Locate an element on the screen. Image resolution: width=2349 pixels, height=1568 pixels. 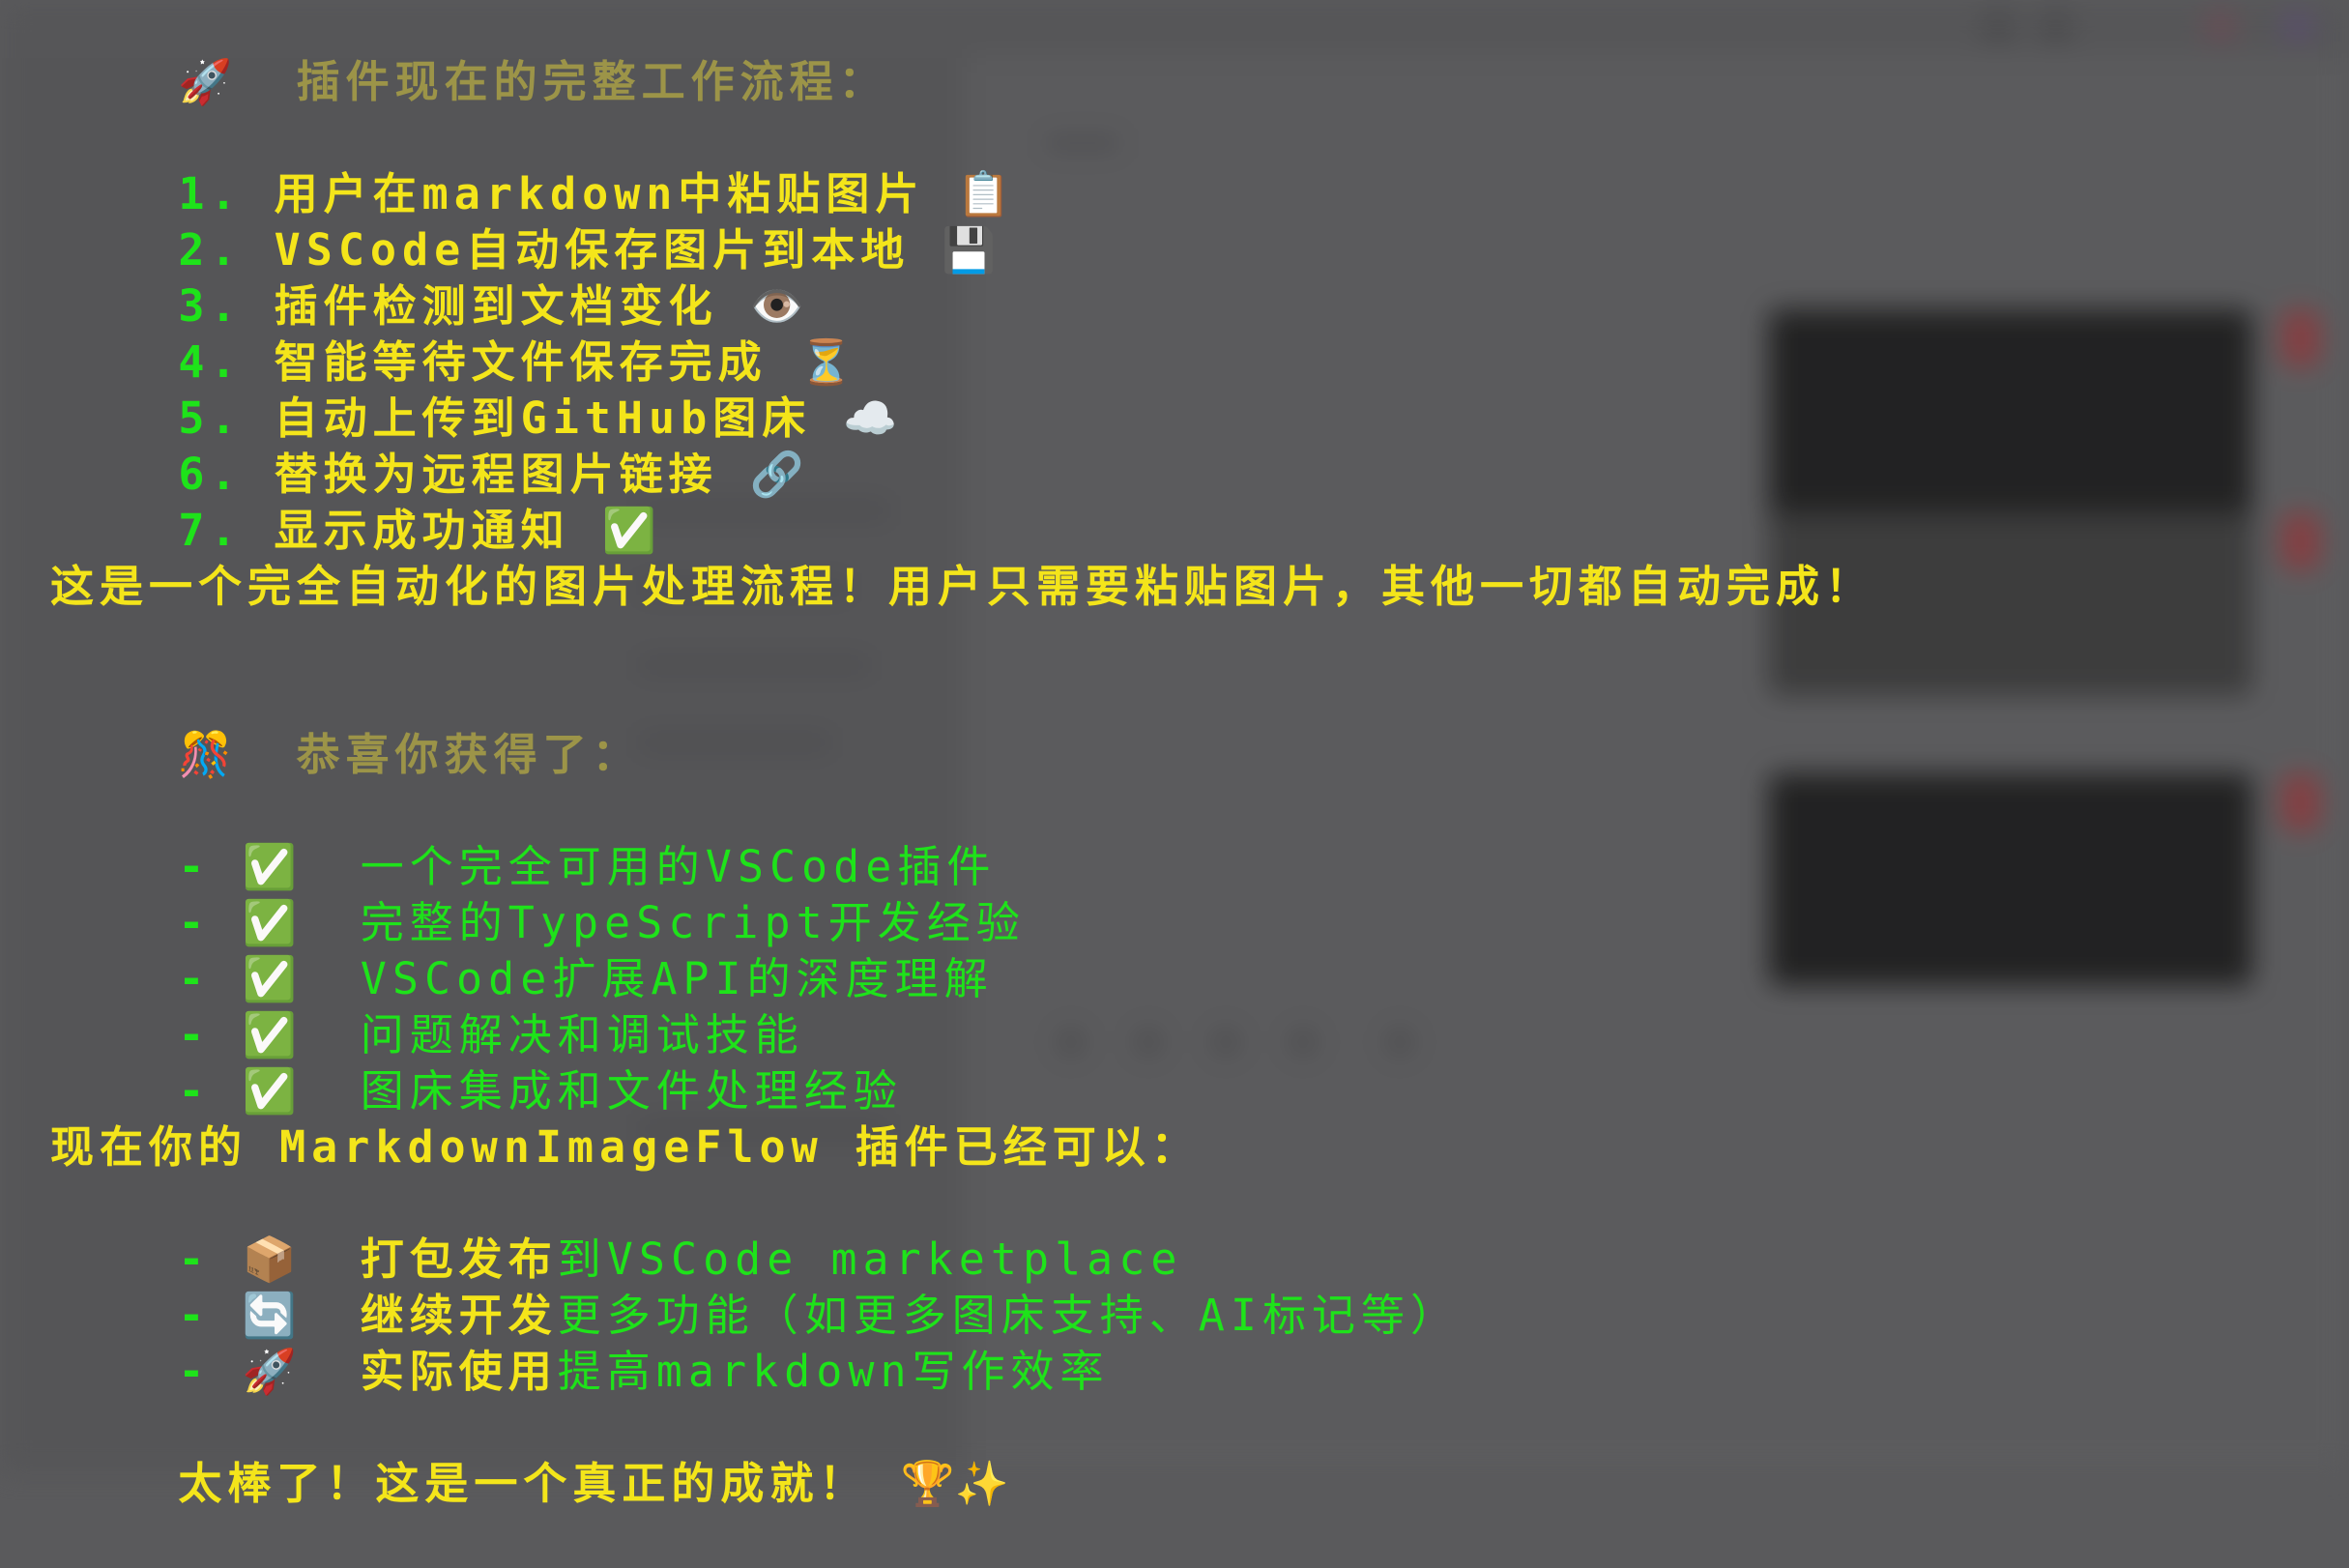
workflow-step: 7. 显示成功通知 ✅ is located at coordinates (353, 502).